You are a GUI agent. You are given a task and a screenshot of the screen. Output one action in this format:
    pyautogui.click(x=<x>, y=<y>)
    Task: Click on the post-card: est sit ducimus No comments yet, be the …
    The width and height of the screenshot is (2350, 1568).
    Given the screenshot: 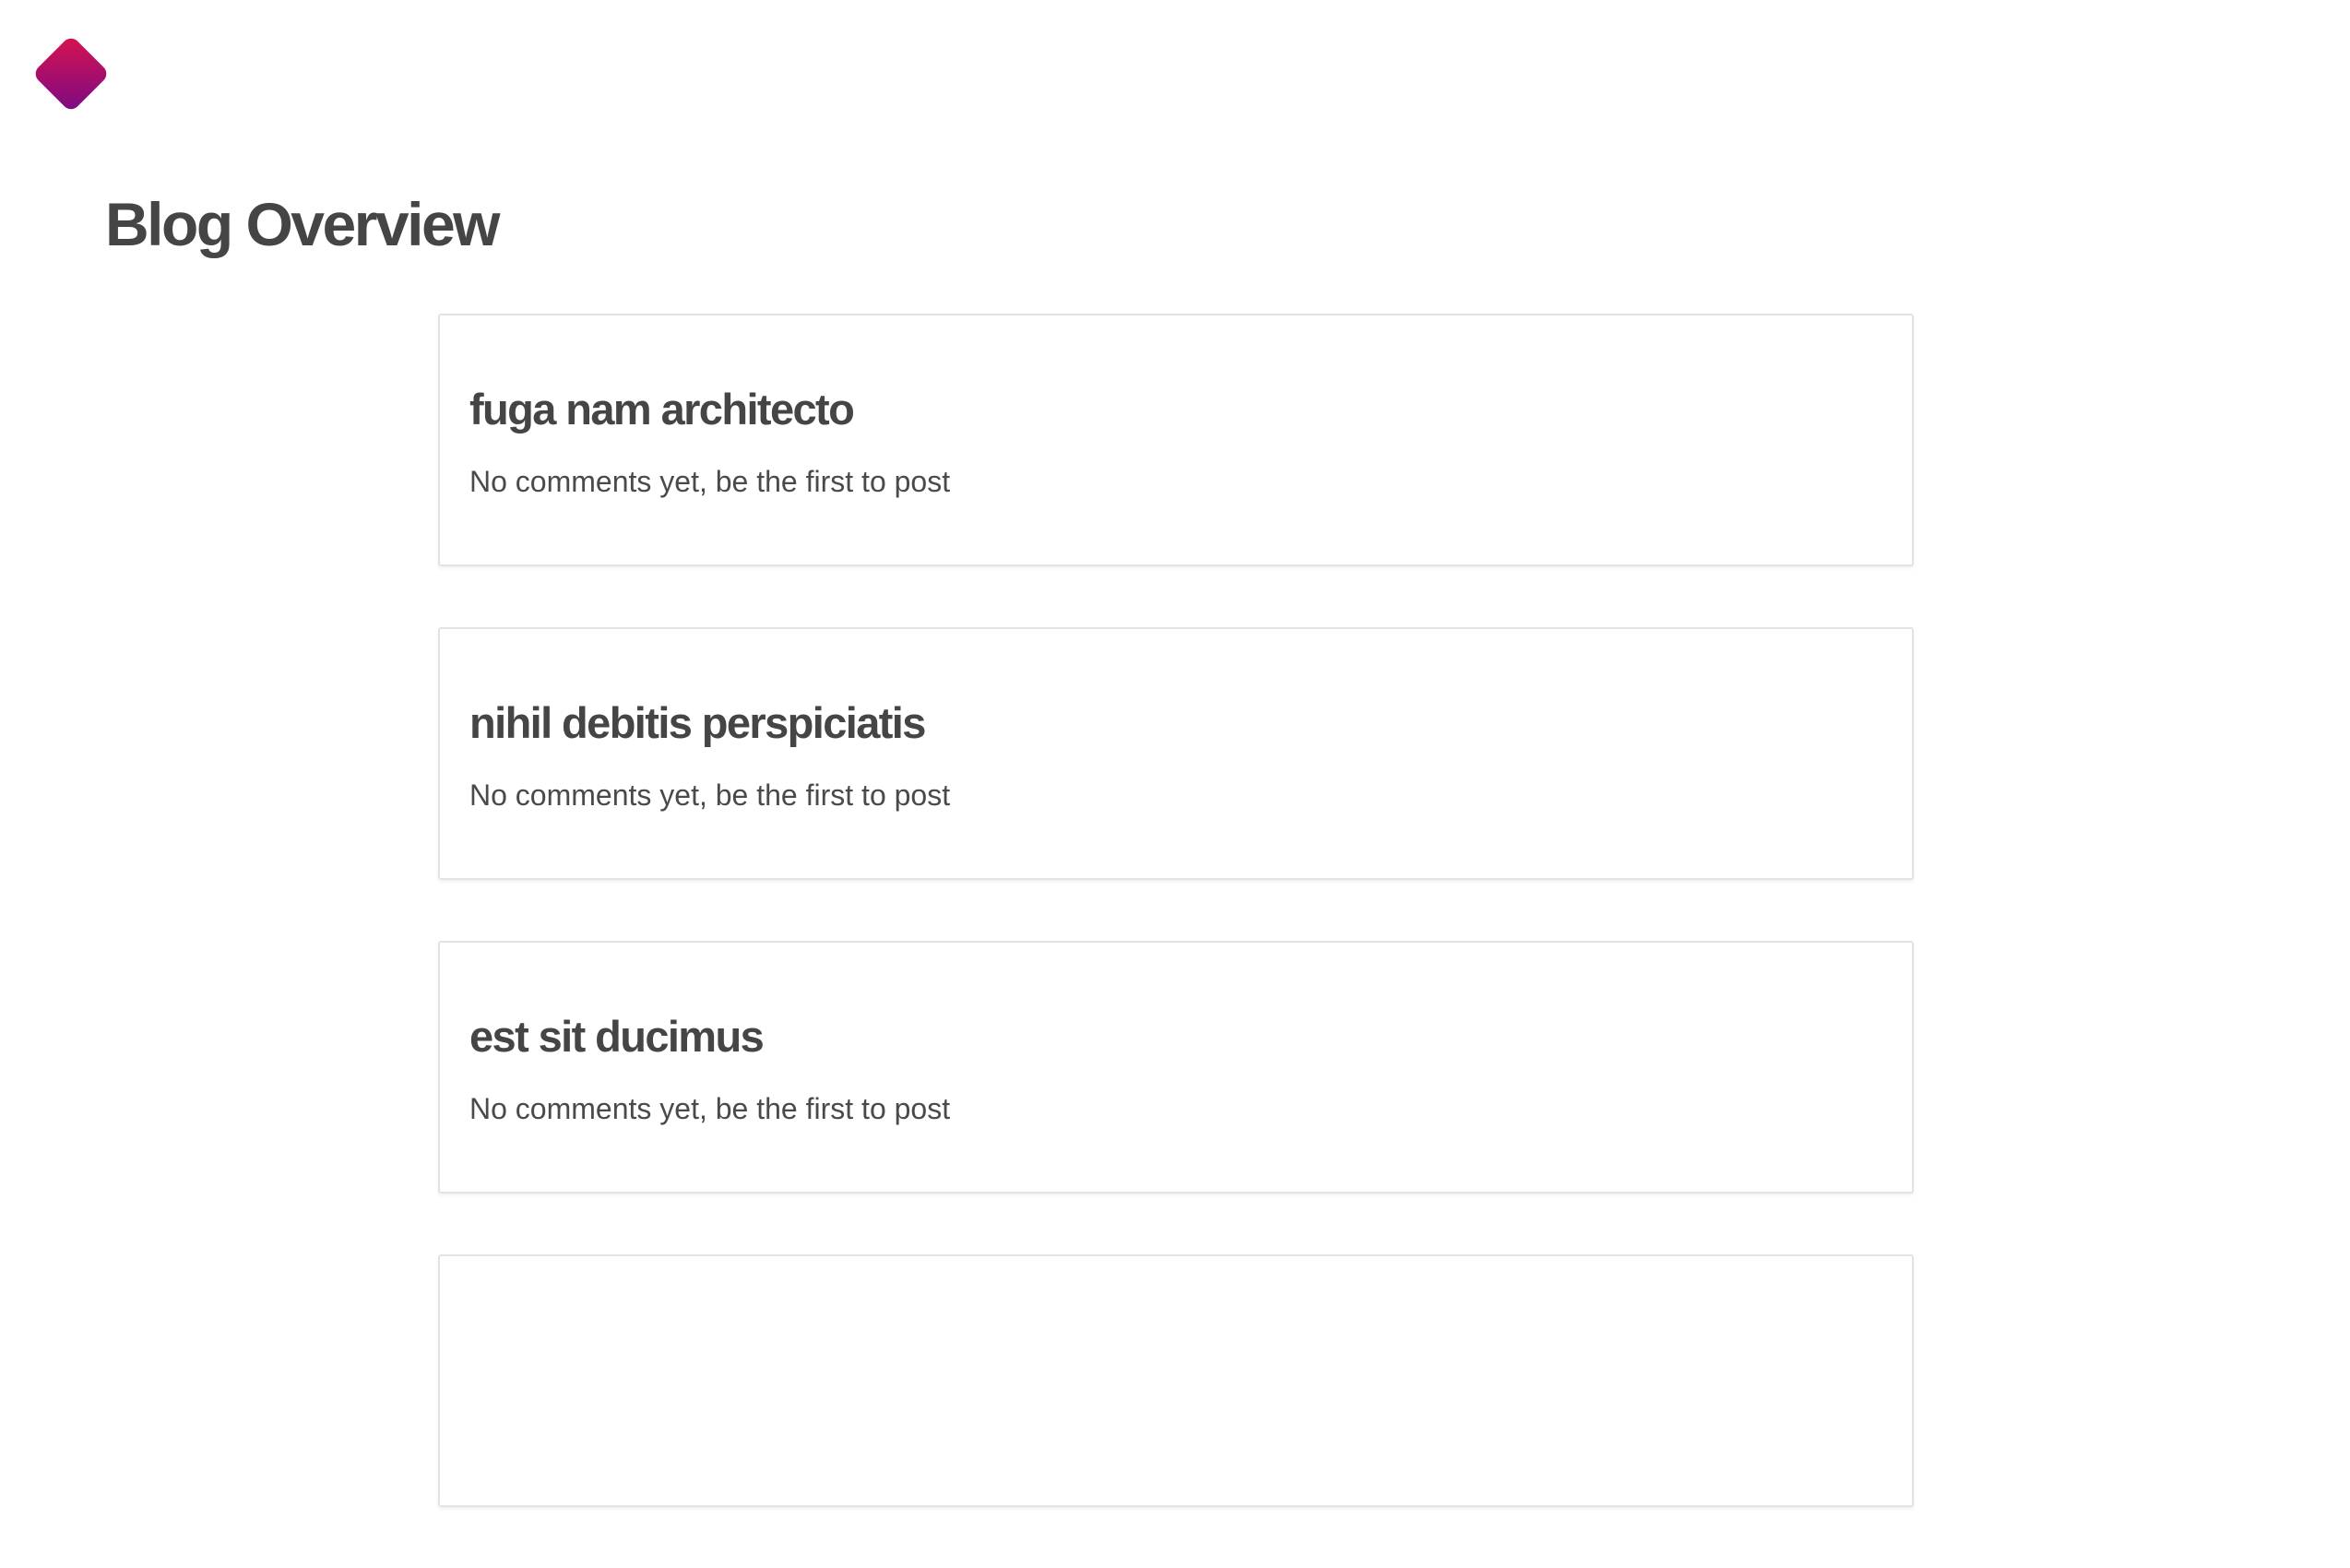 What is the action you would take?
    pyautogui.click(x=1176, y=1067)
    